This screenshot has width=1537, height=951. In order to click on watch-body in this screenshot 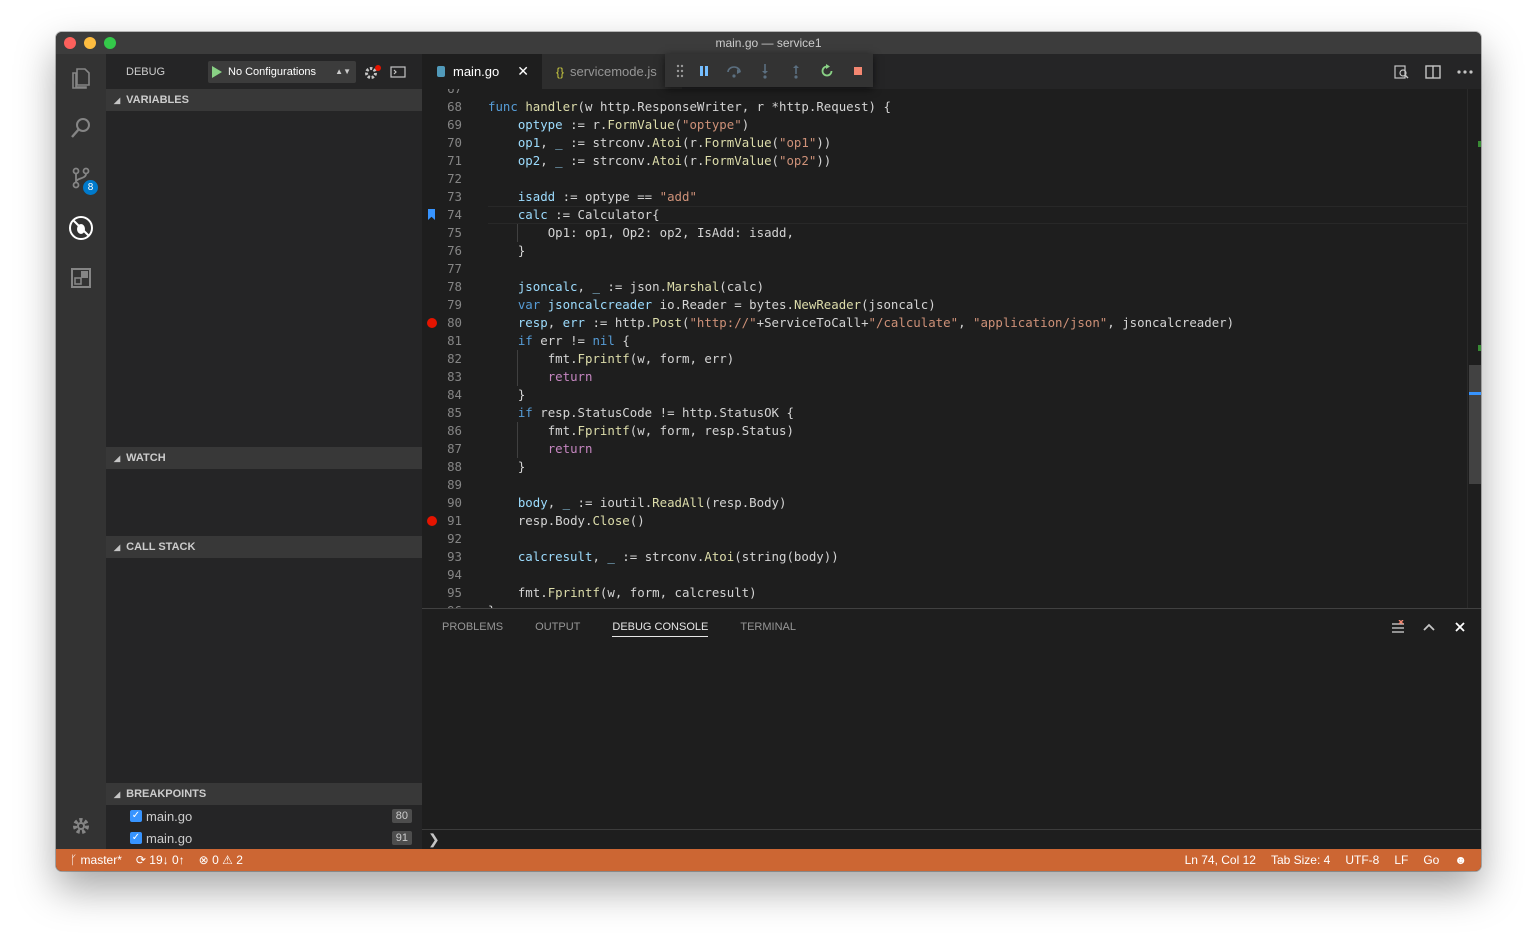, I will do `click(264, 502)`.